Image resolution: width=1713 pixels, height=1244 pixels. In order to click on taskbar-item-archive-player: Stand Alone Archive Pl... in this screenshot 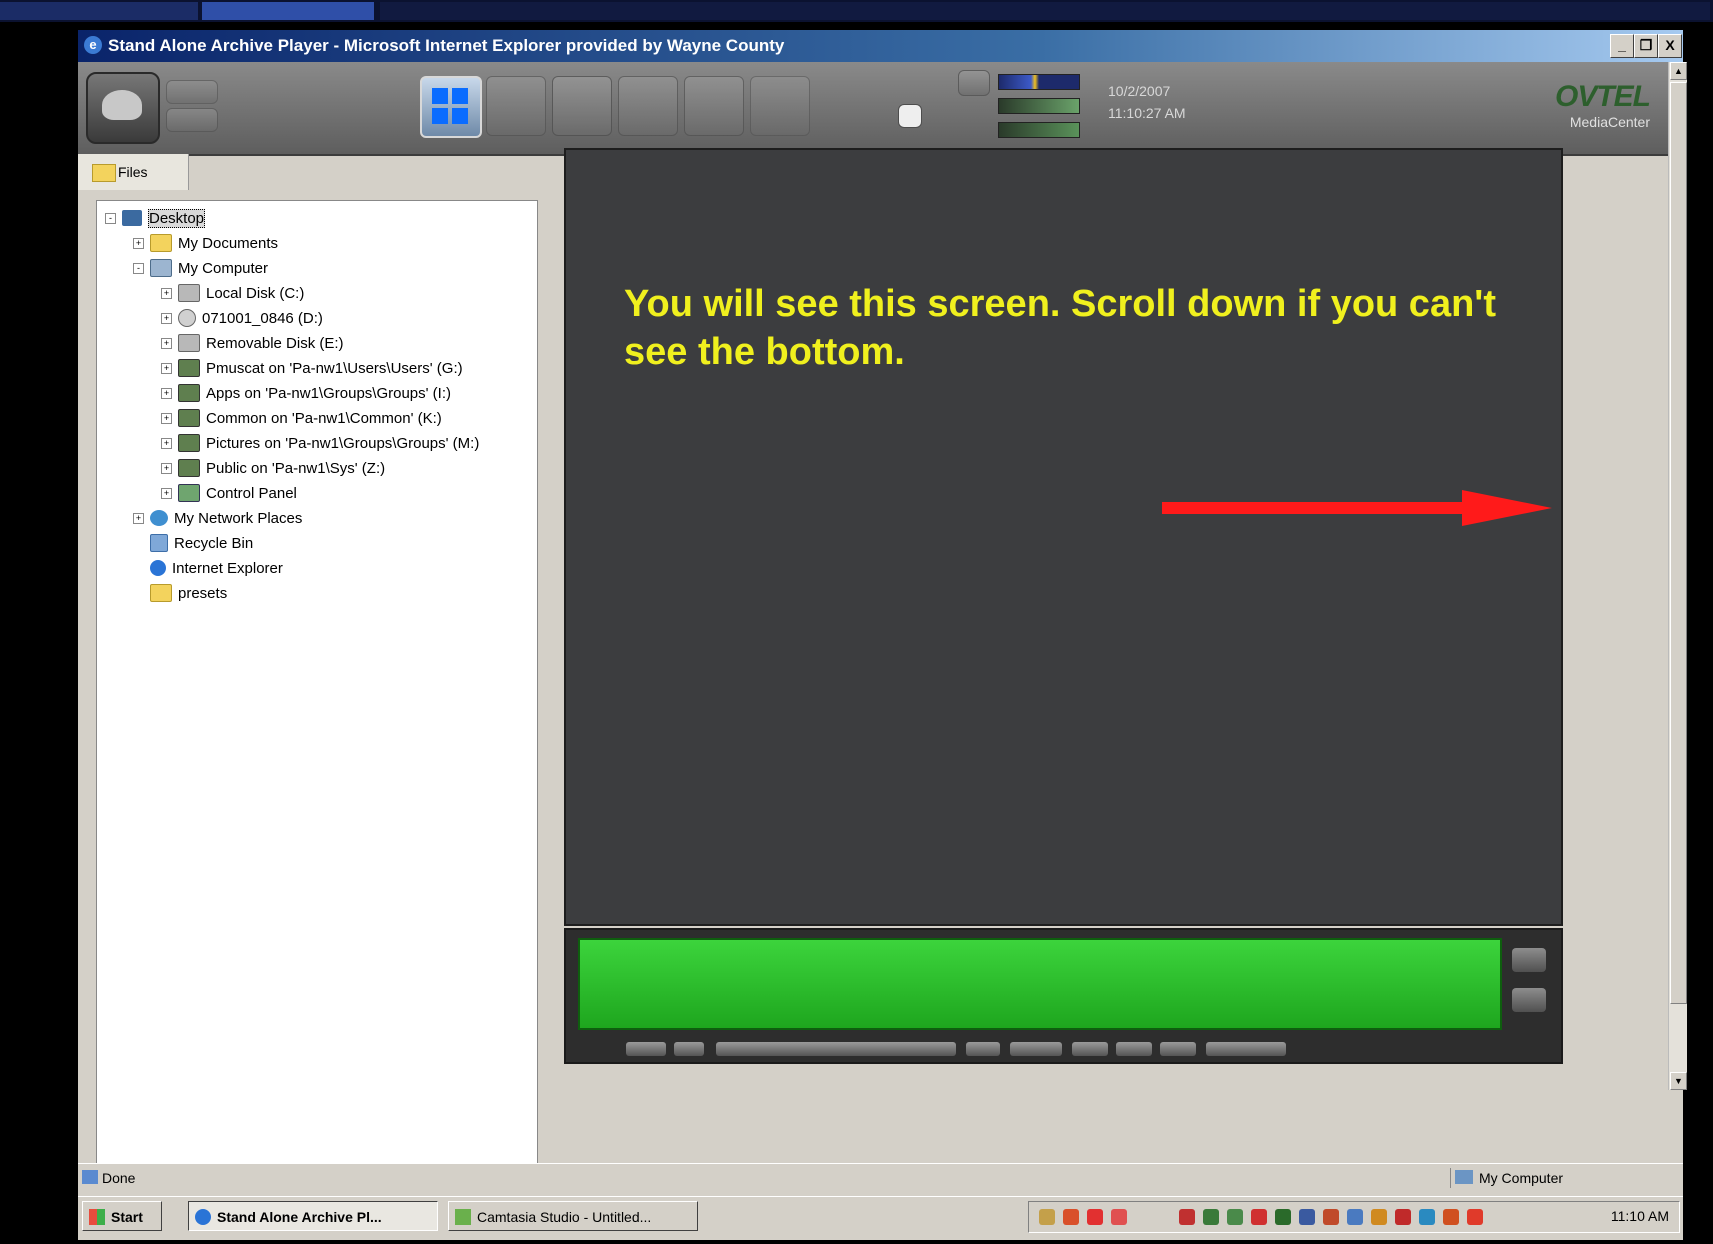, I will do `click(313, 1216)`.